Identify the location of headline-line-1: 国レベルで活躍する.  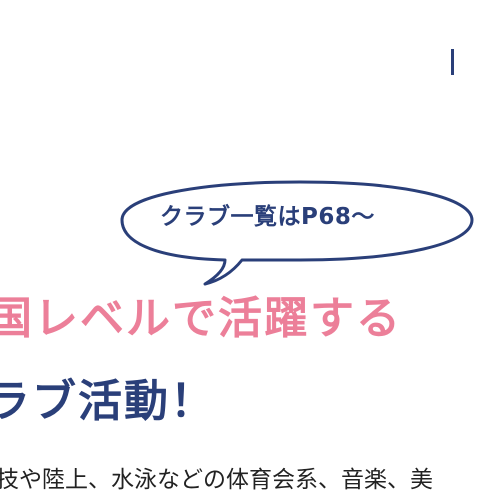
(201, 318).